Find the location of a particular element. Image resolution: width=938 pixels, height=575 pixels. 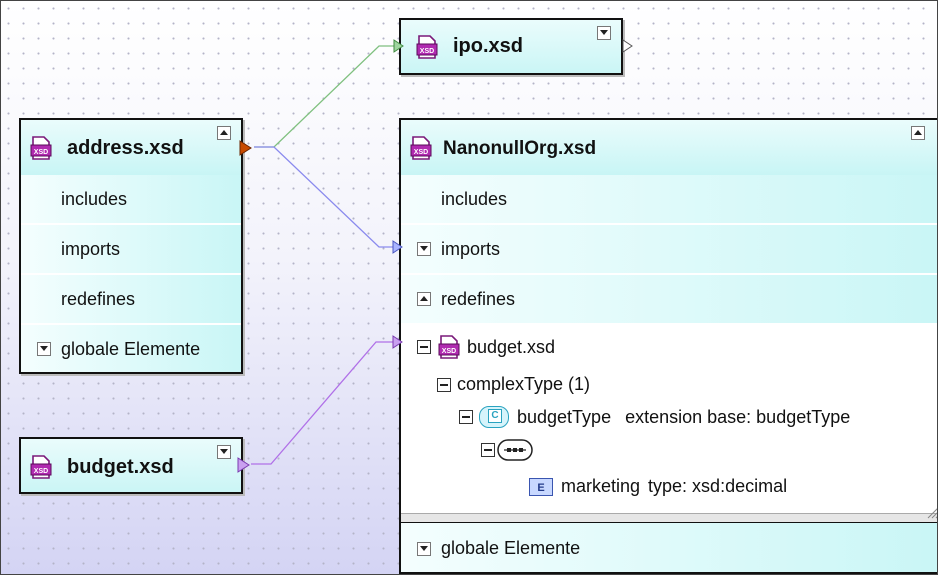

budget-xsd-title: budget.xsd is located at coordinates (120, 467).